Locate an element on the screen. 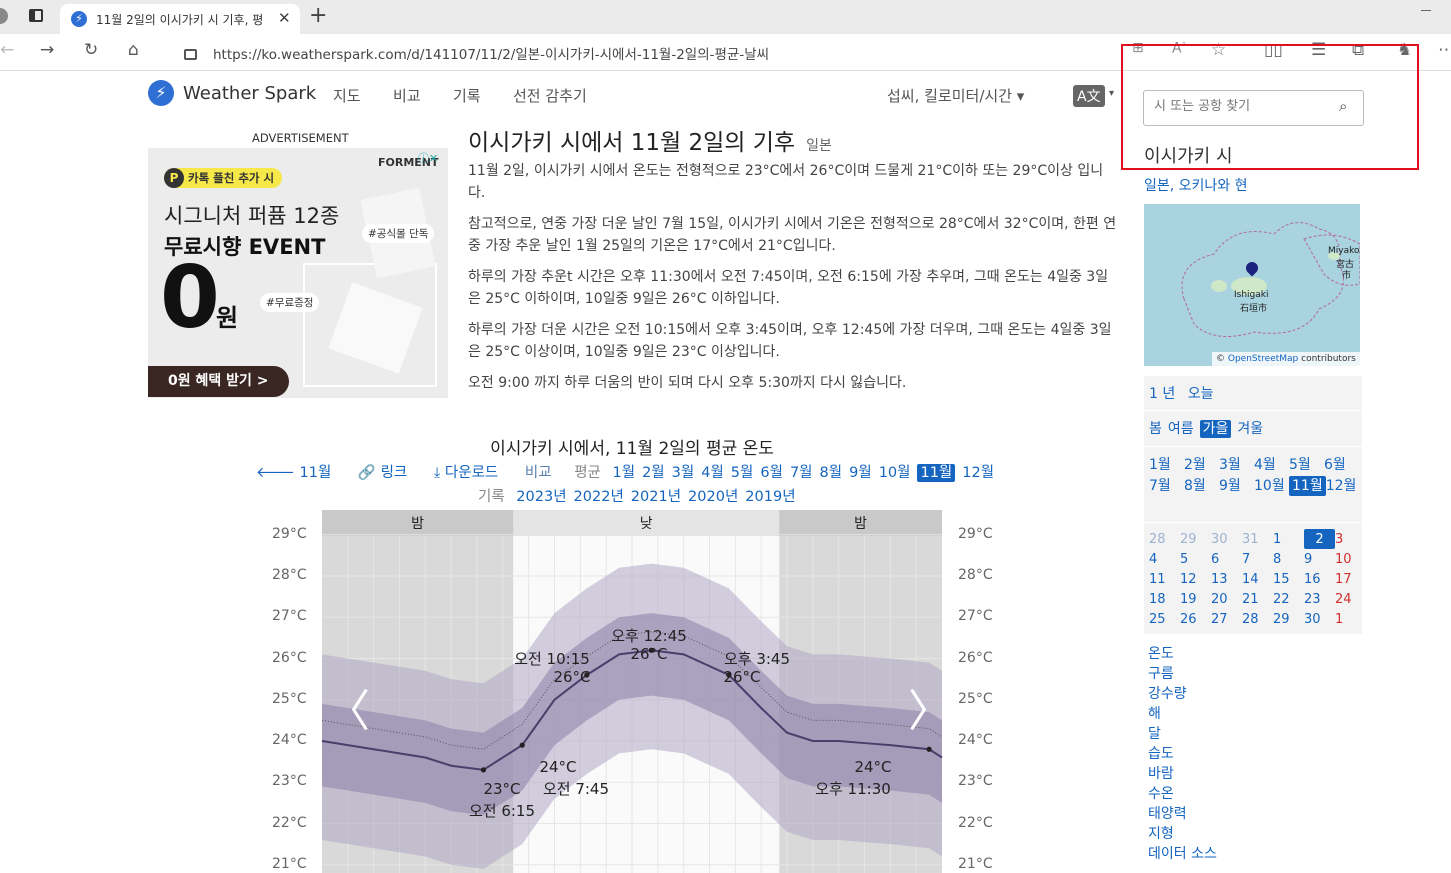 The image size is (1451, 873). sidebar-link-4: 달 is located at coordinates (1182, 734).